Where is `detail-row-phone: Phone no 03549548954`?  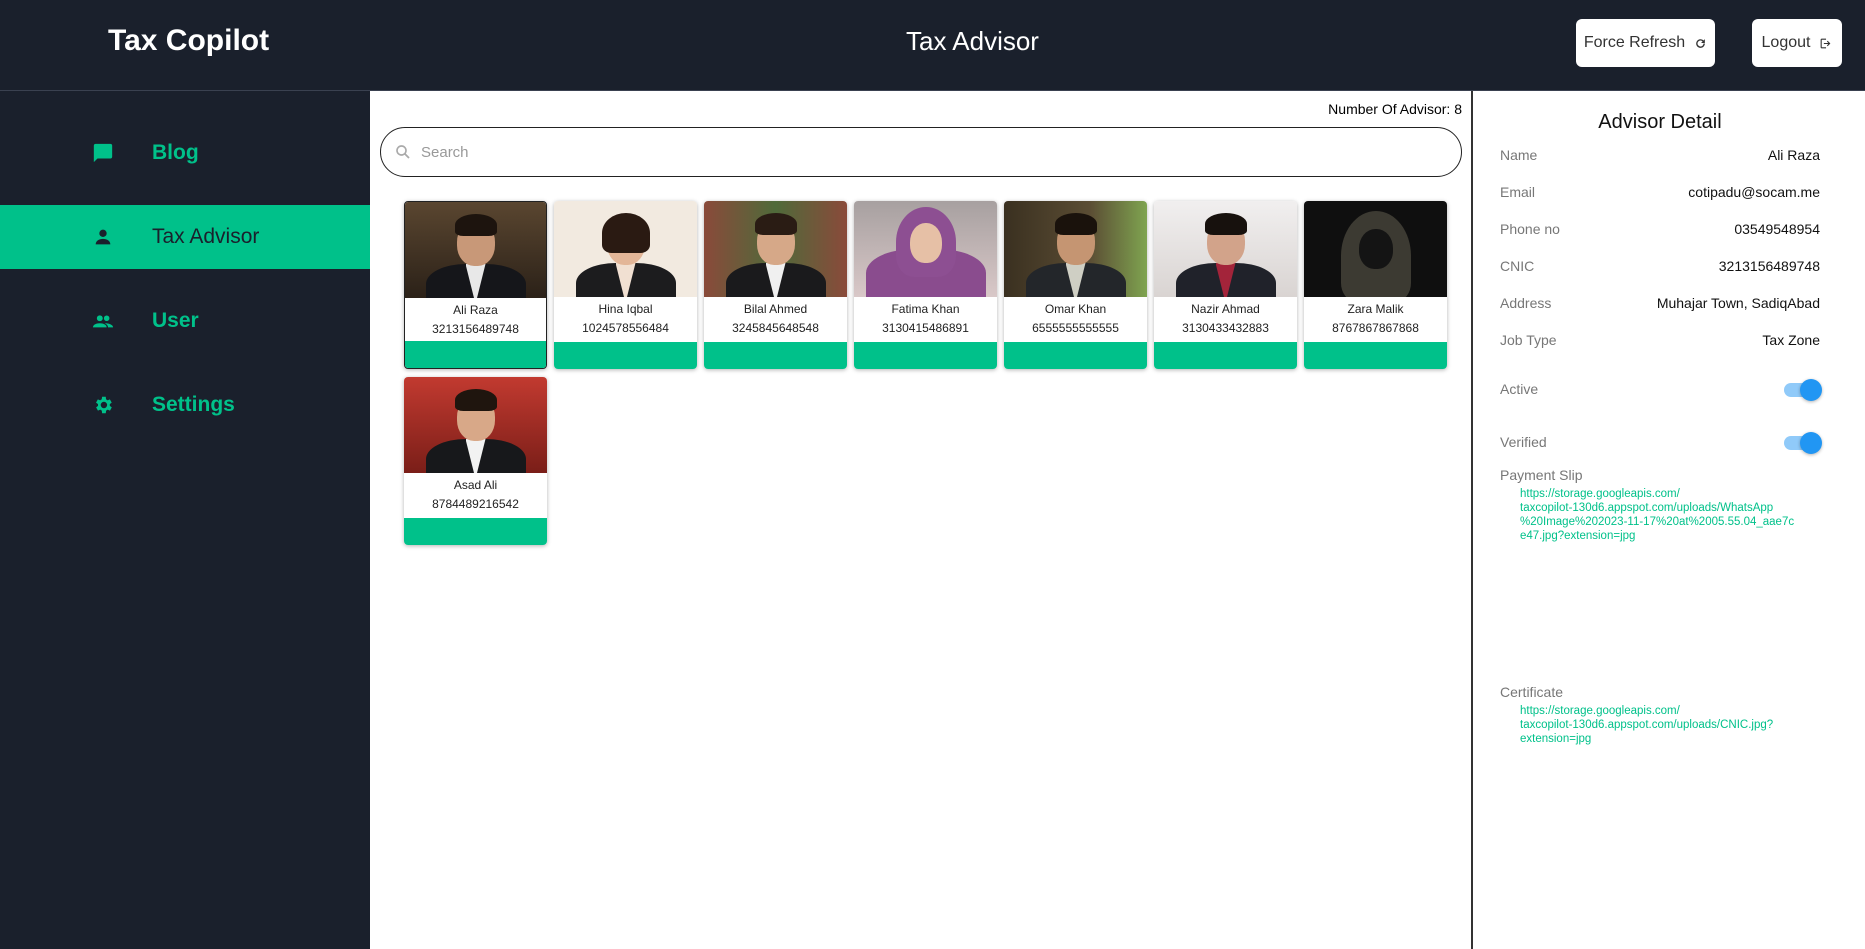 detail-row-phone: Phone no 03549548954 is located at coordinates (1660, 229).